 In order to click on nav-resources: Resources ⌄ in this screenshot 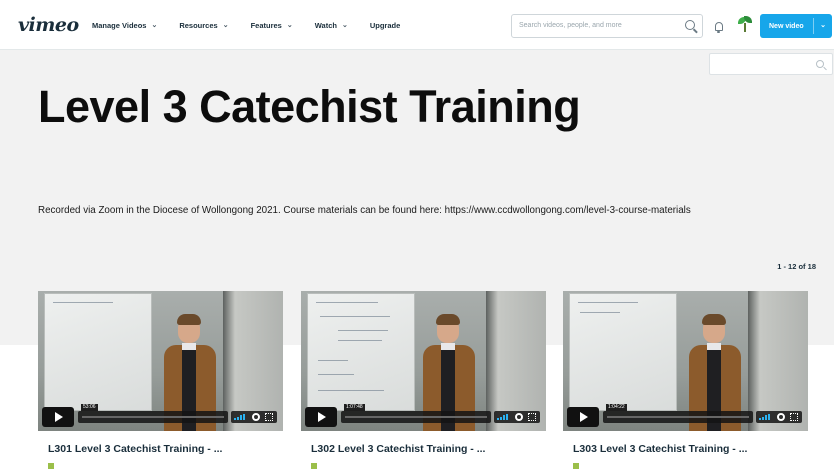, I will do `click(203, 25)`.